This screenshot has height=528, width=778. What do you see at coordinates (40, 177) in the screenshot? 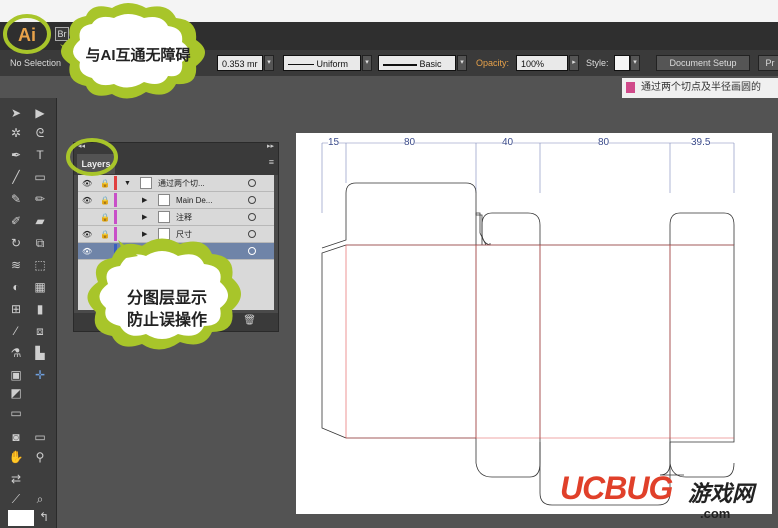
I see `rectangle-tool-icon: ▭` at bounding box center [40, 177].